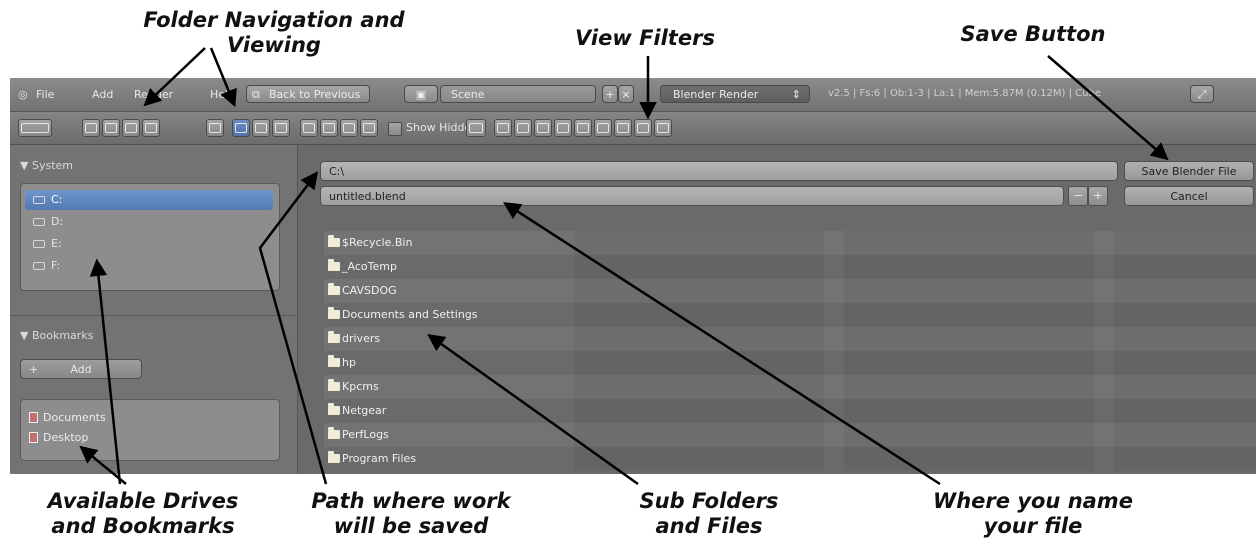  Describe the element at coordinates (476, 128) in the screenshot. I see `filter-toggle-button` at that location.